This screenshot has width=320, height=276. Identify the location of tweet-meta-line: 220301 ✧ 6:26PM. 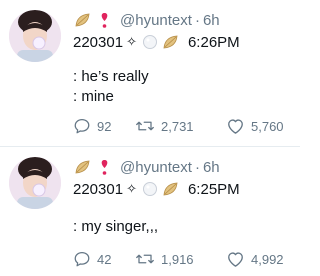
(156, 42).